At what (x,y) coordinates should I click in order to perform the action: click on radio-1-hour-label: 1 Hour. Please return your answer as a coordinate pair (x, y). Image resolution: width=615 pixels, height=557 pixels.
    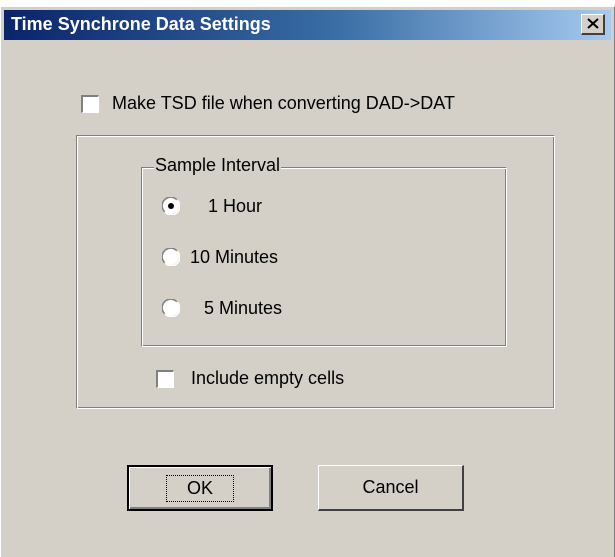
    Looking at the image, I should click on (235, 206).